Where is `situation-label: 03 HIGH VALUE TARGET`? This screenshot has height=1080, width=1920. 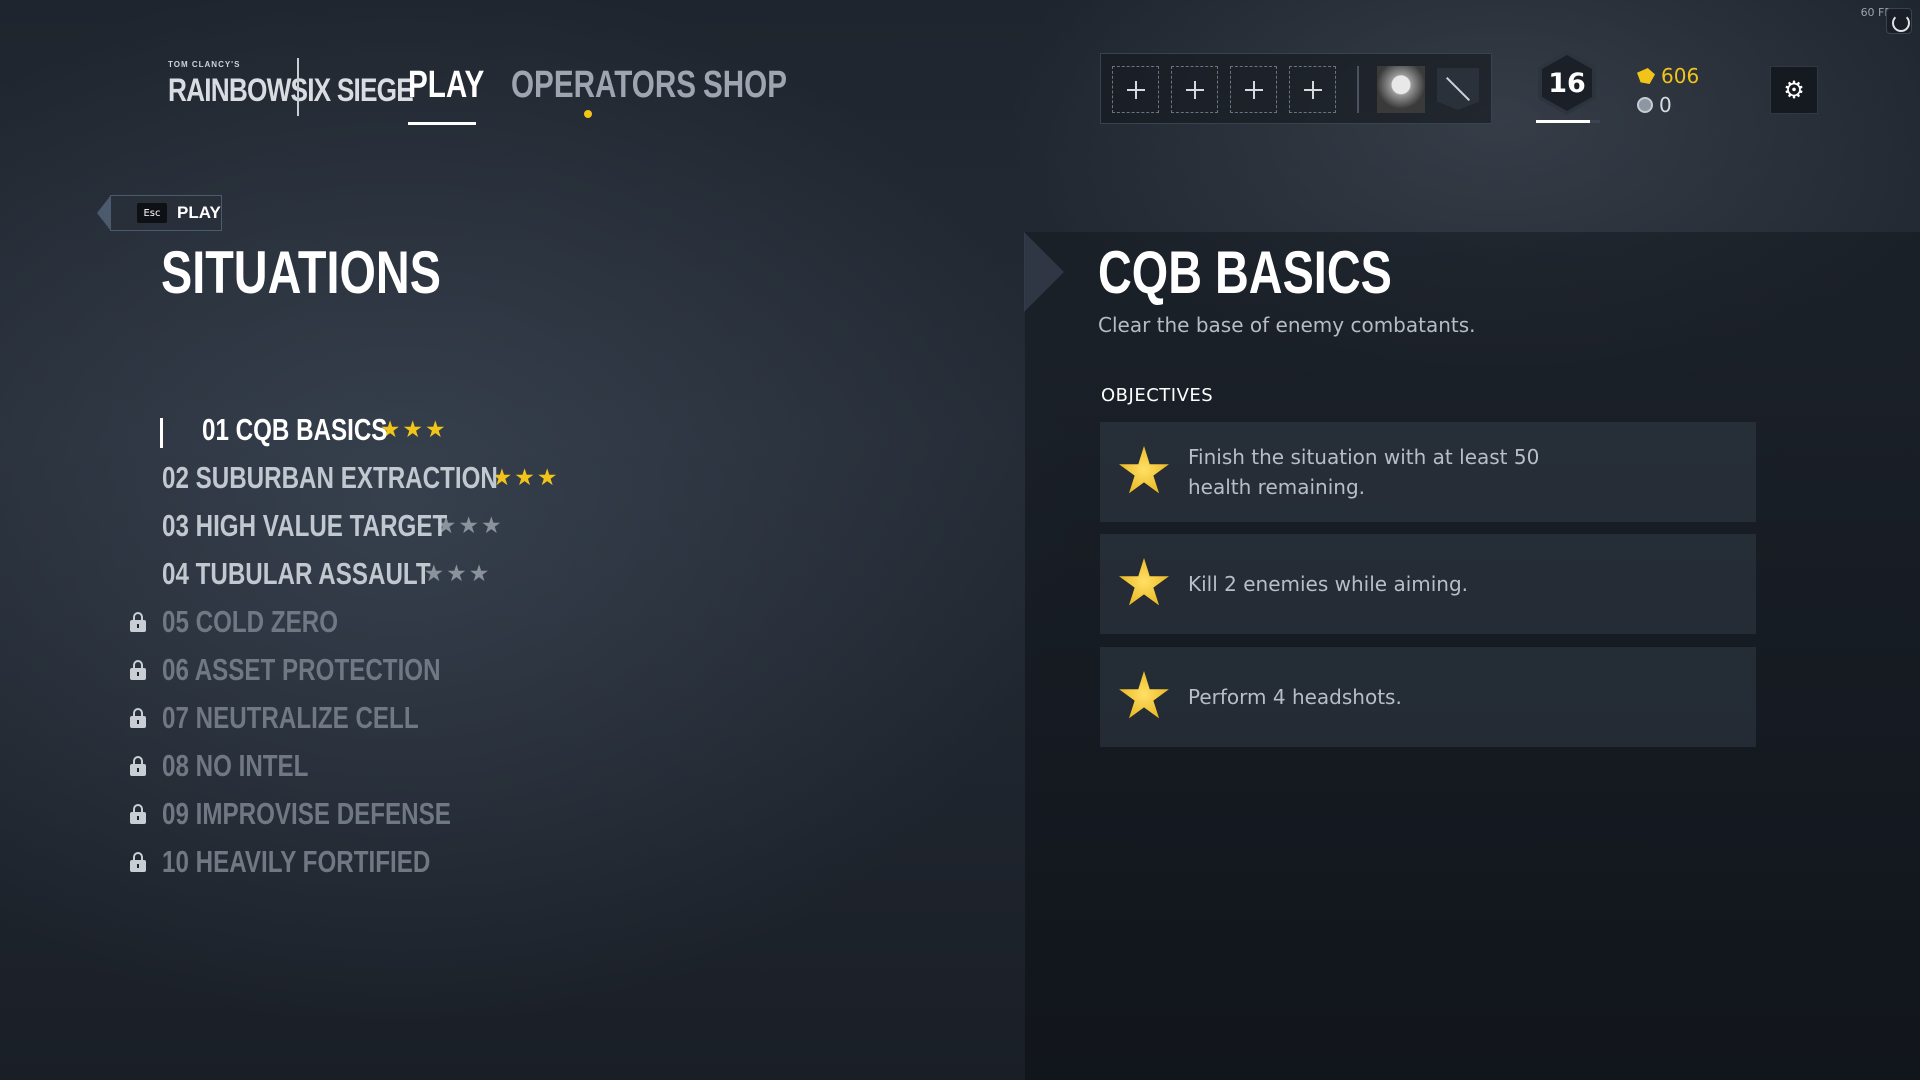
situation-label: 03 HIGH VALUE TARGET is located at coordinates (305, 525).